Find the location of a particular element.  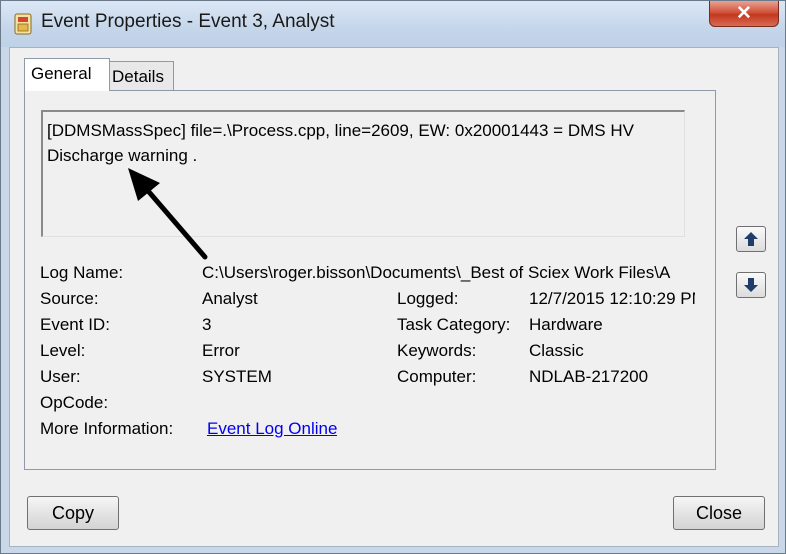

event-id-value: 3 is located at coordinates (206, 325).